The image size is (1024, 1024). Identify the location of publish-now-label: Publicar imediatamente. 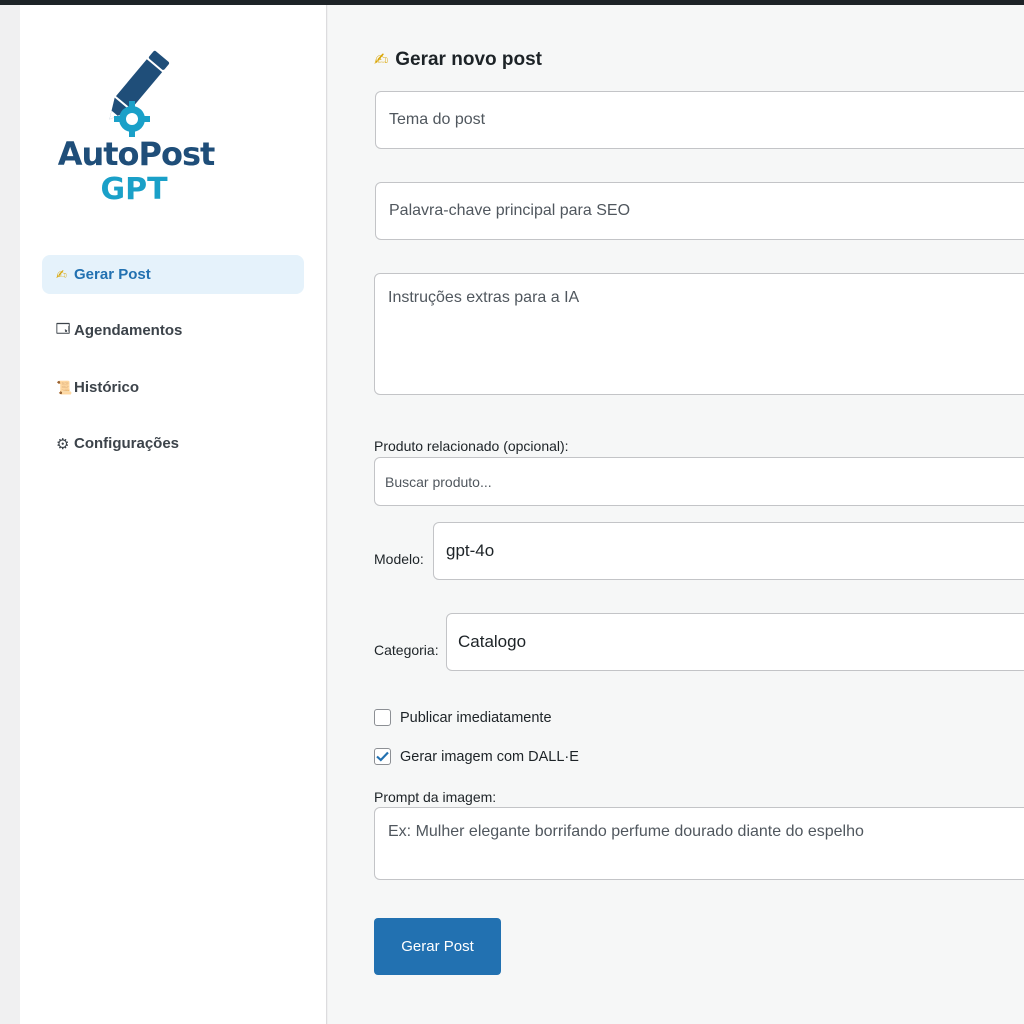
(476, 717).